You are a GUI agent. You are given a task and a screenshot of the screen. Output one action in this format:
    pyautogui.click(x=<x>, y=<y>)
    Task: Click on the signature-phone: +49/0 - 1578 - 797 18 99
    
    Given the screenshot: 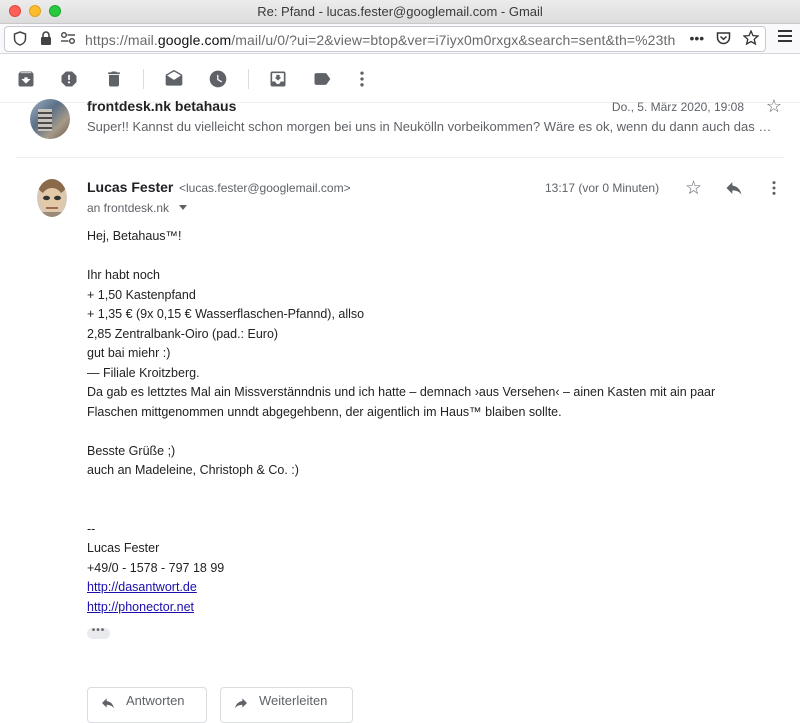 What is the action you would take?
    pyautogui.click(x=156, y=567)
    